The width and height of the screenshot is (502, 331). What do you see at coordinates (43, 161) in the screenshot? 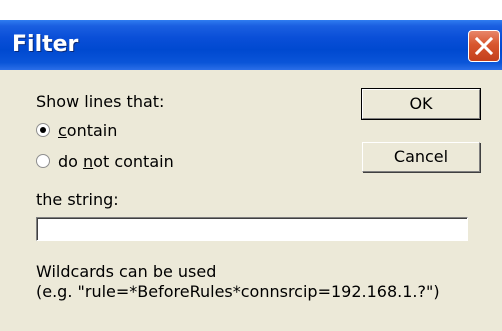
I see `radio-not-contain-button` at bounding box center [43, 161].